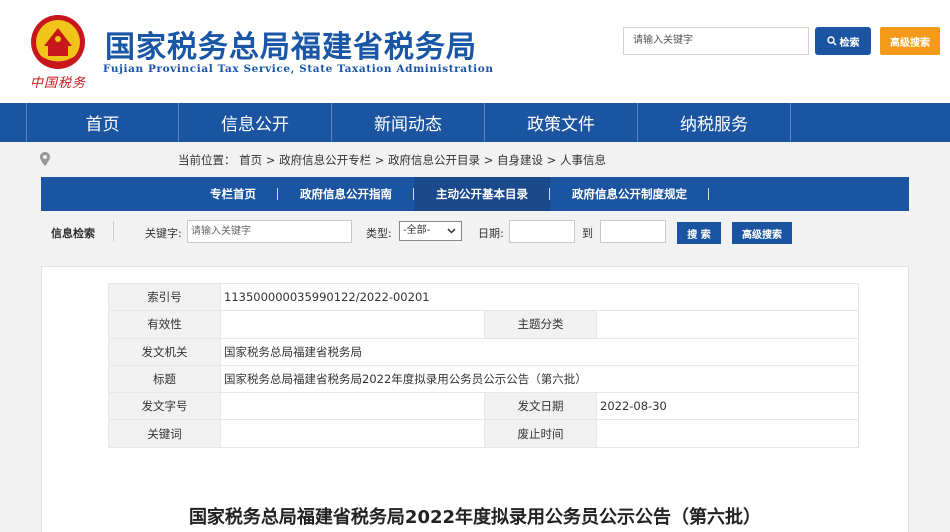 The image size is (950, 532). I want to click on meta-value: 113500000035990122/2022-00201, so click(539, 297).